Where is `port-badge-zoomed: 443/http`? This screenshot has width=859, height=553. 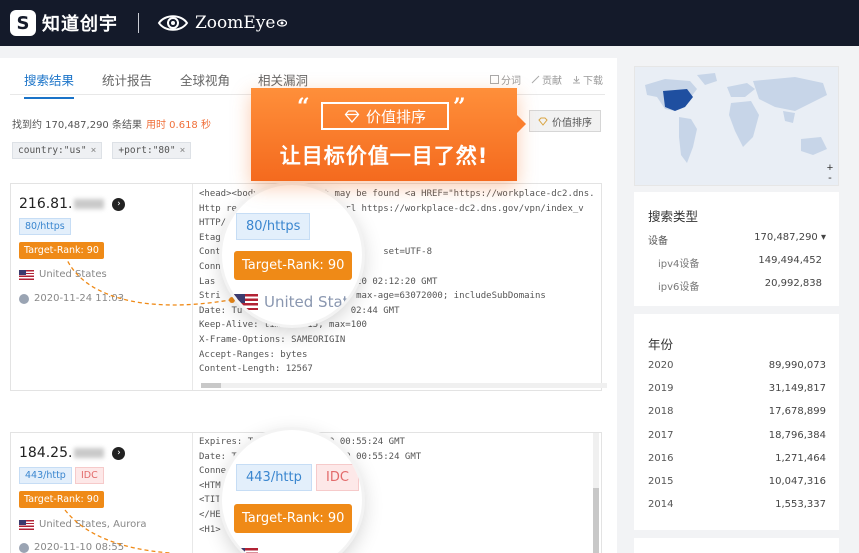 port-badge-zoomed: 443/http is located at coordinates (274, 477).